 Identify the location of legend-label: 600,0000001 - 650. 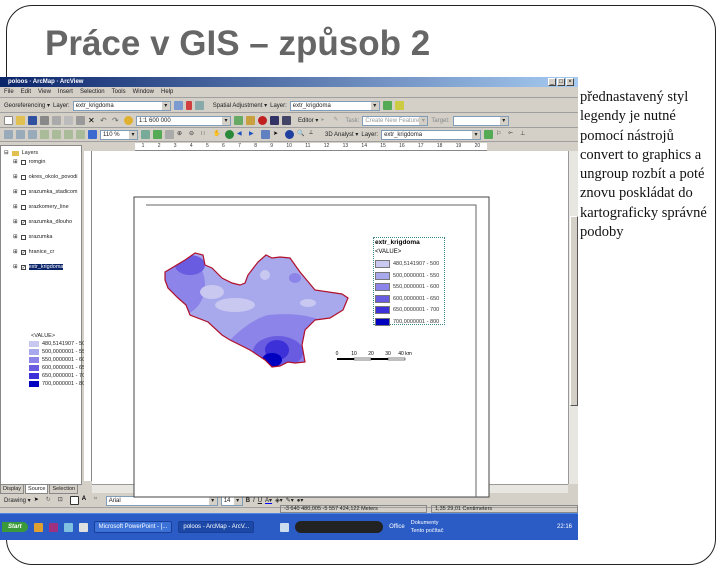
(416, 298).